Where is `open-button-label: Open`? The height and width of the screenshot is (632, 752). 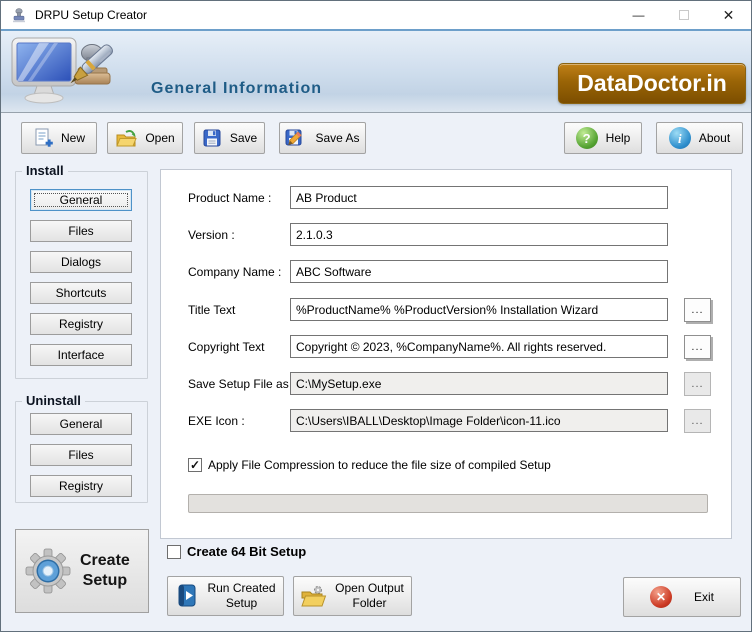 open-button-label: Open is located at coordinates (160, 138).